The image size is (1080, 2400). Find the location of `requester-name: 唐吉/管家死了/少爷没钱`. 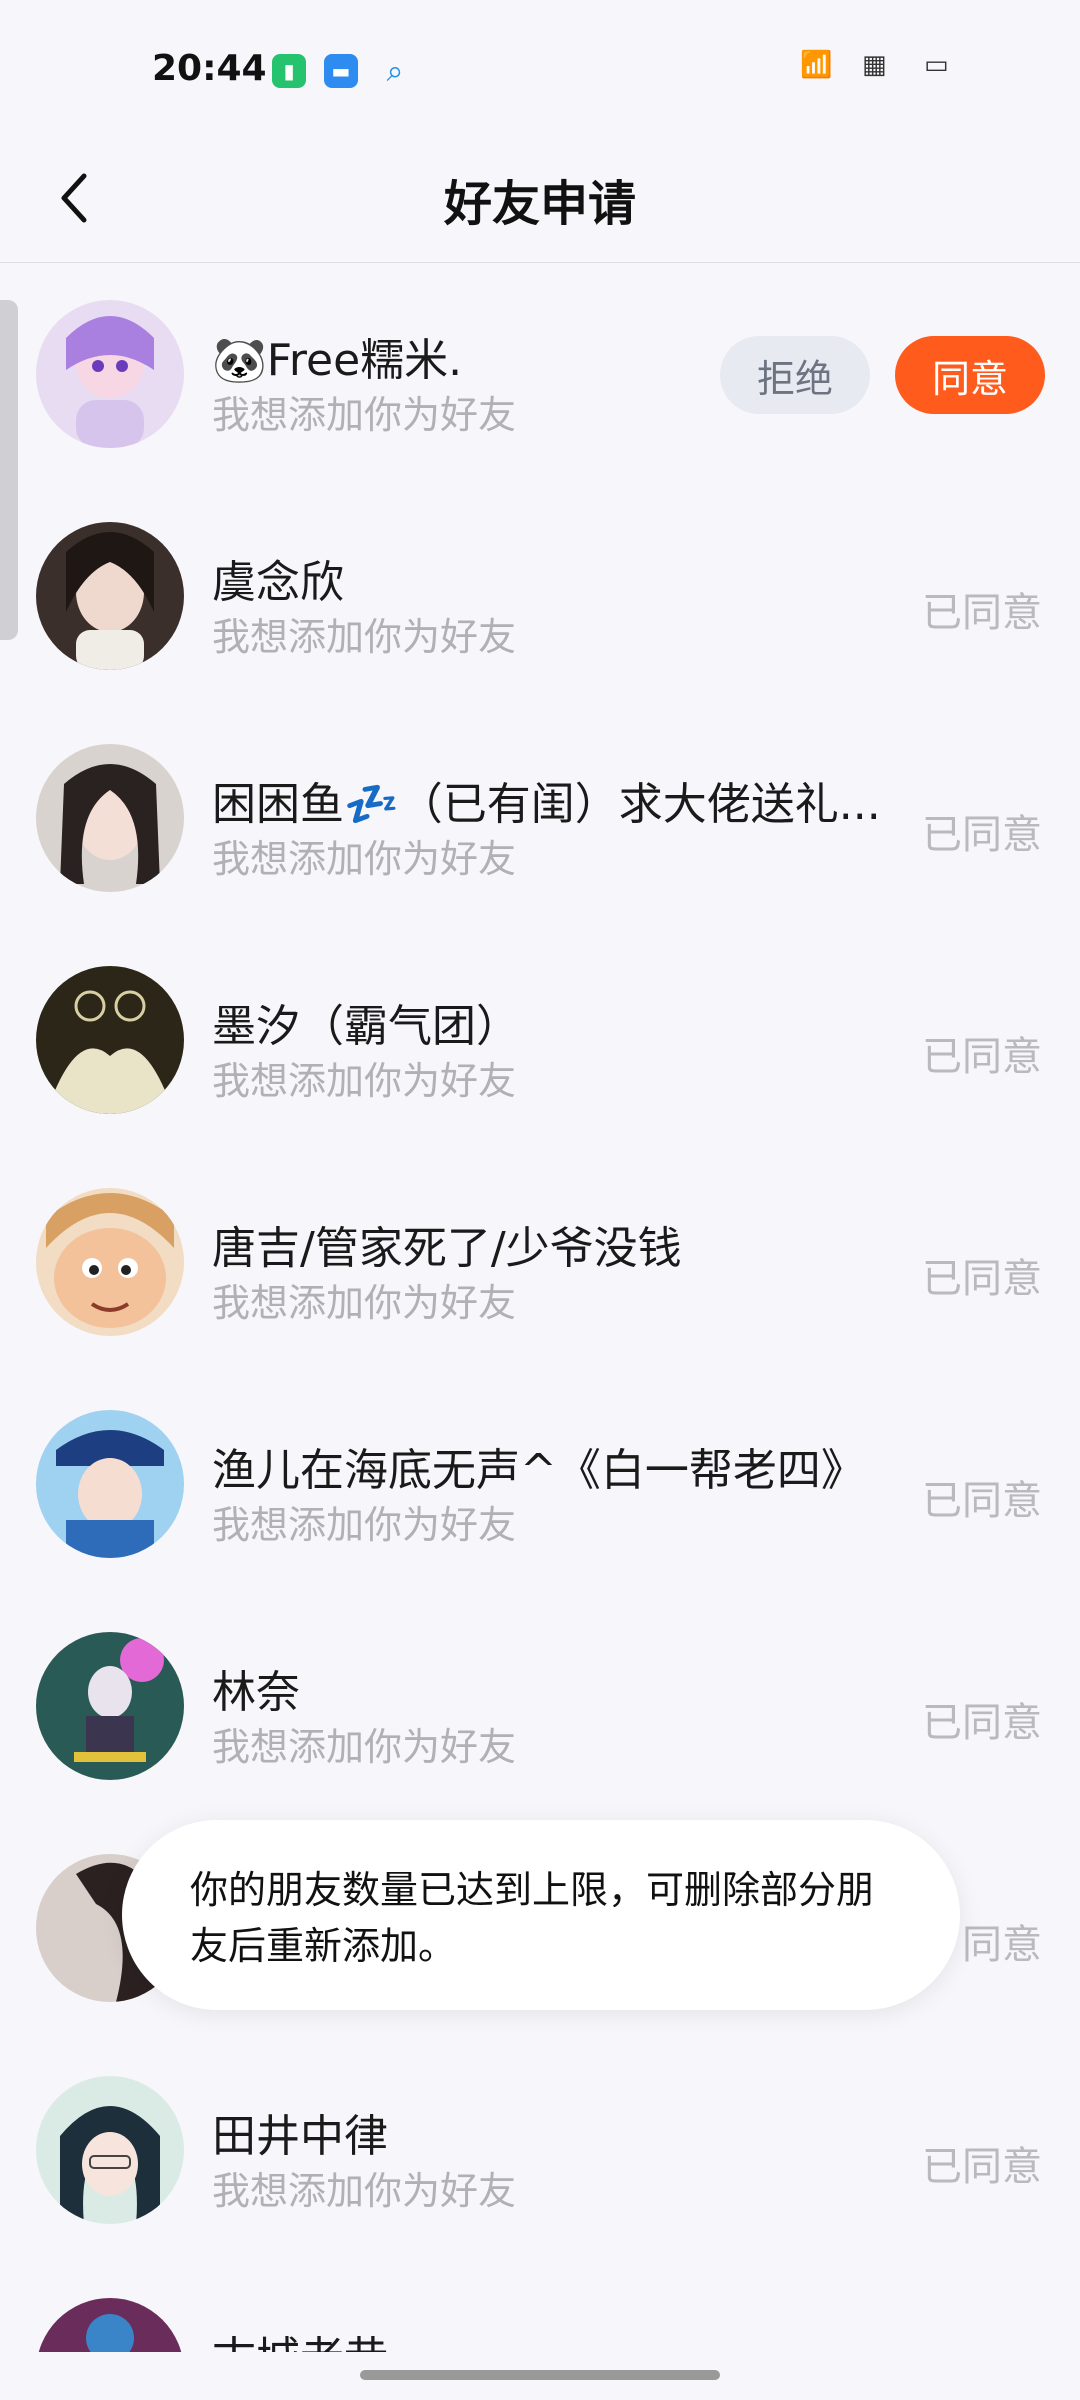

requester-name: 唐吉/管家死了/少爷没钱 is located at coordinates (447, 1248).